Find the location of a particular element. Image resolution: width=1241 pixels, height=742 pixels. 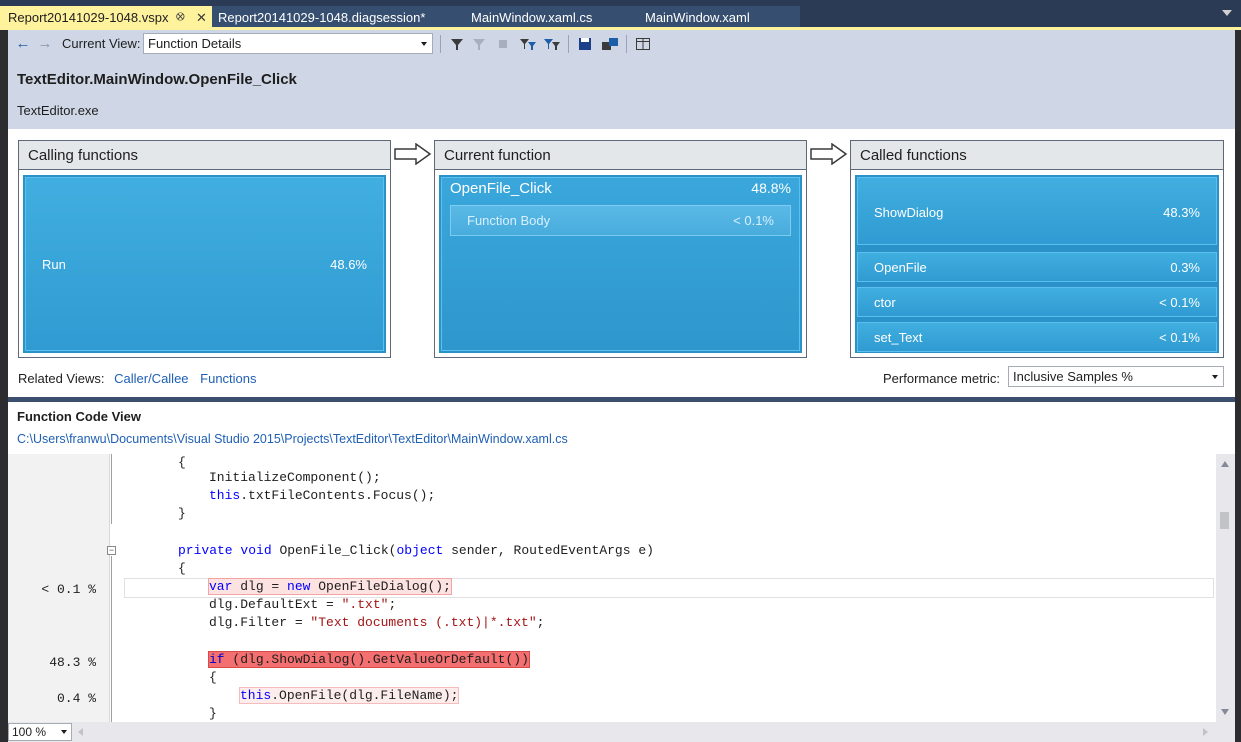

scroll-up-icon is located at coordinates (1225, 464).